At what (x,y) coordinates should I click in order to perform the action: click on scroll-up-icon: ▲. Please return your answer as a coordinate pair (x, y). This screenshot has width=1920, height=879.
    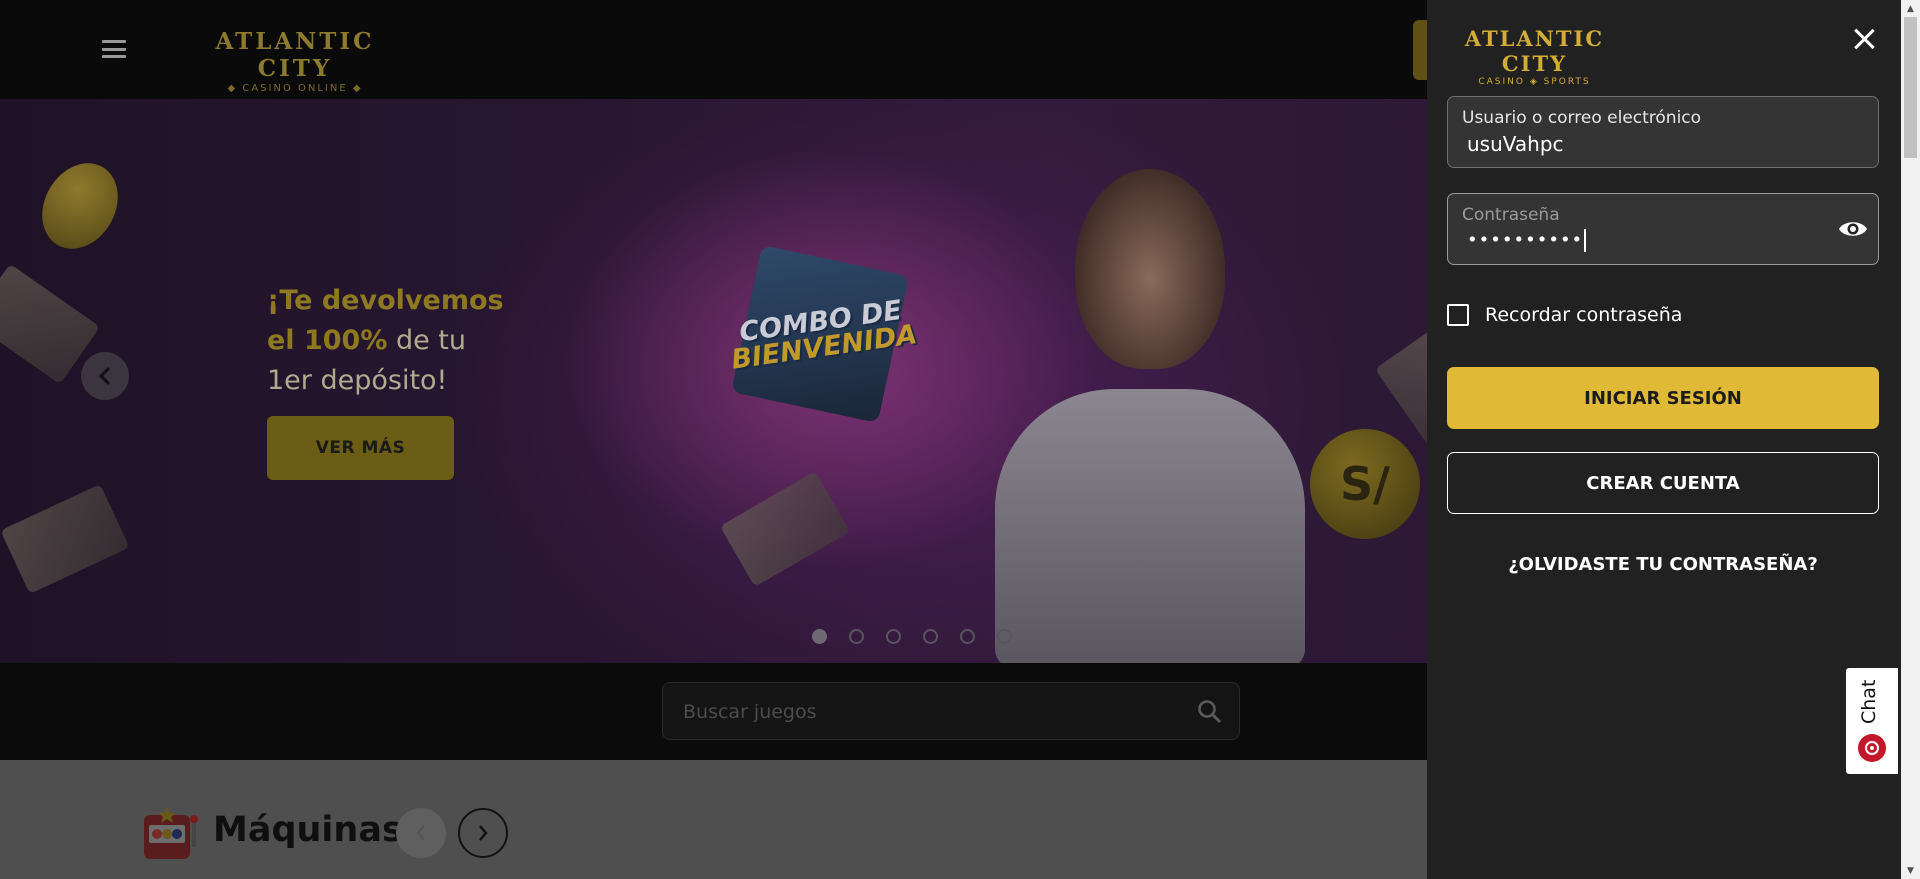
    Looking at the image, I should click on (1910, 8).